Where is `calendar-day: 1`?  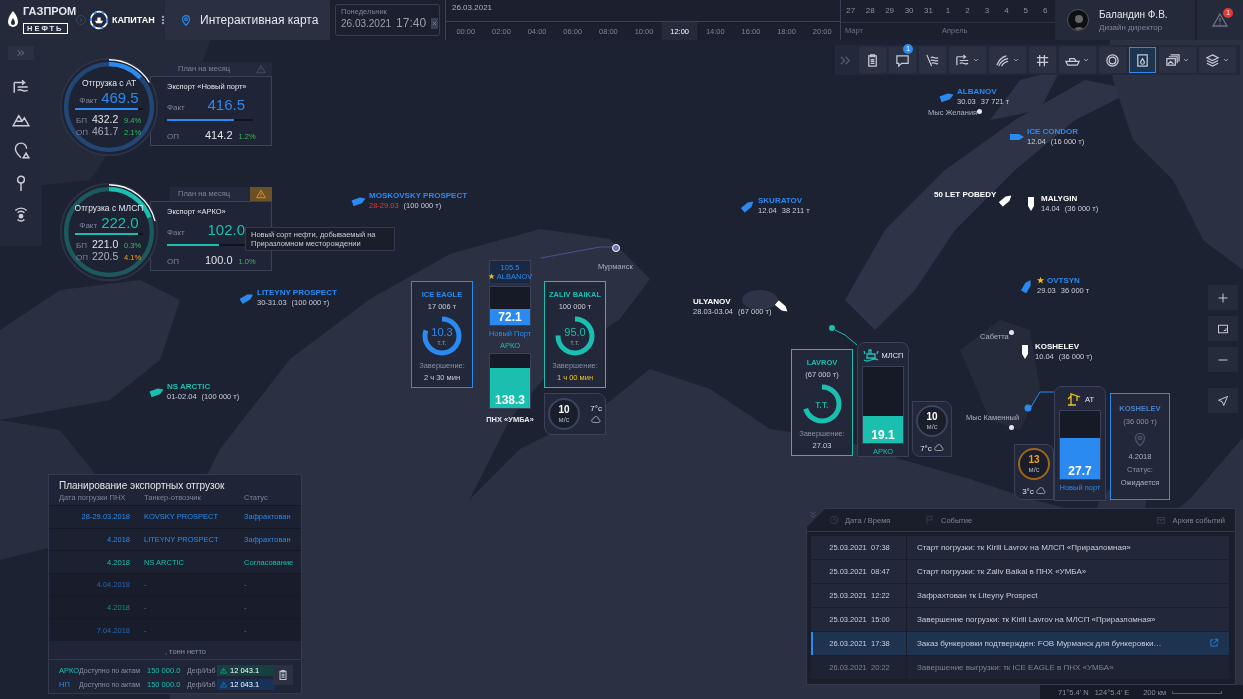 calendar-day: 1 is located at coordinates (948, 11).